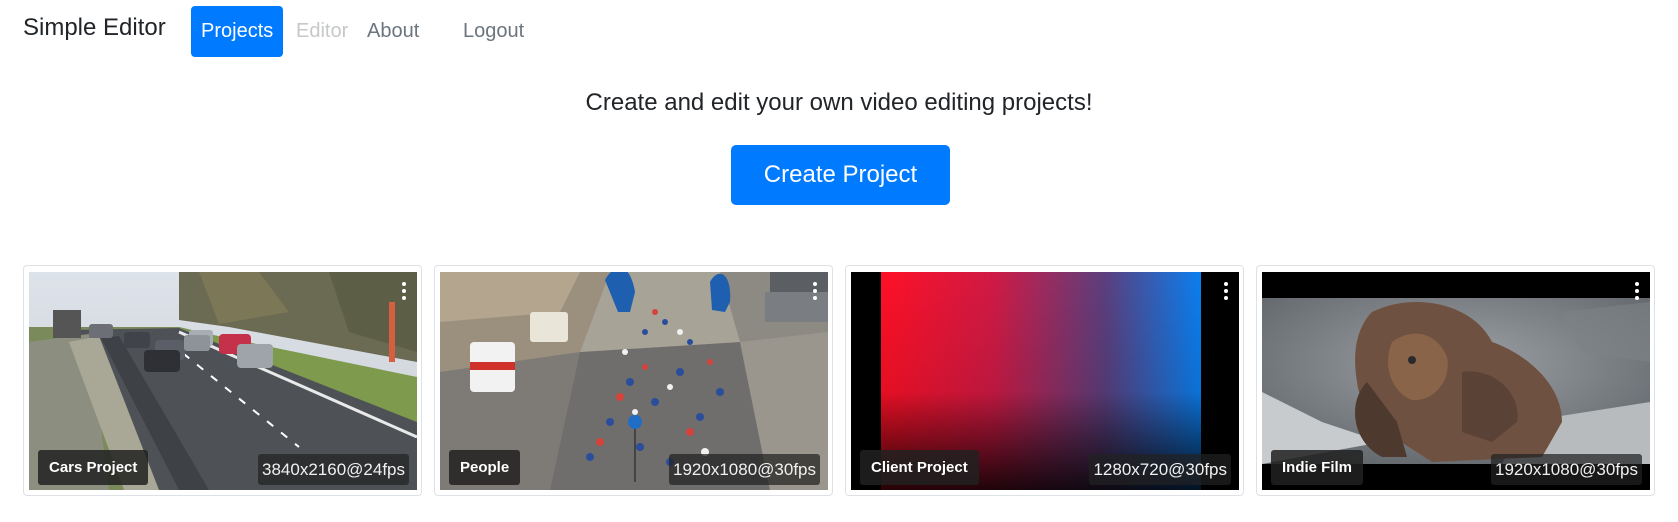  Describe the element at coordinates (1160, 469) in the screenshot. I see `project-resolution-badge: 1280x720@30fps` at that location.